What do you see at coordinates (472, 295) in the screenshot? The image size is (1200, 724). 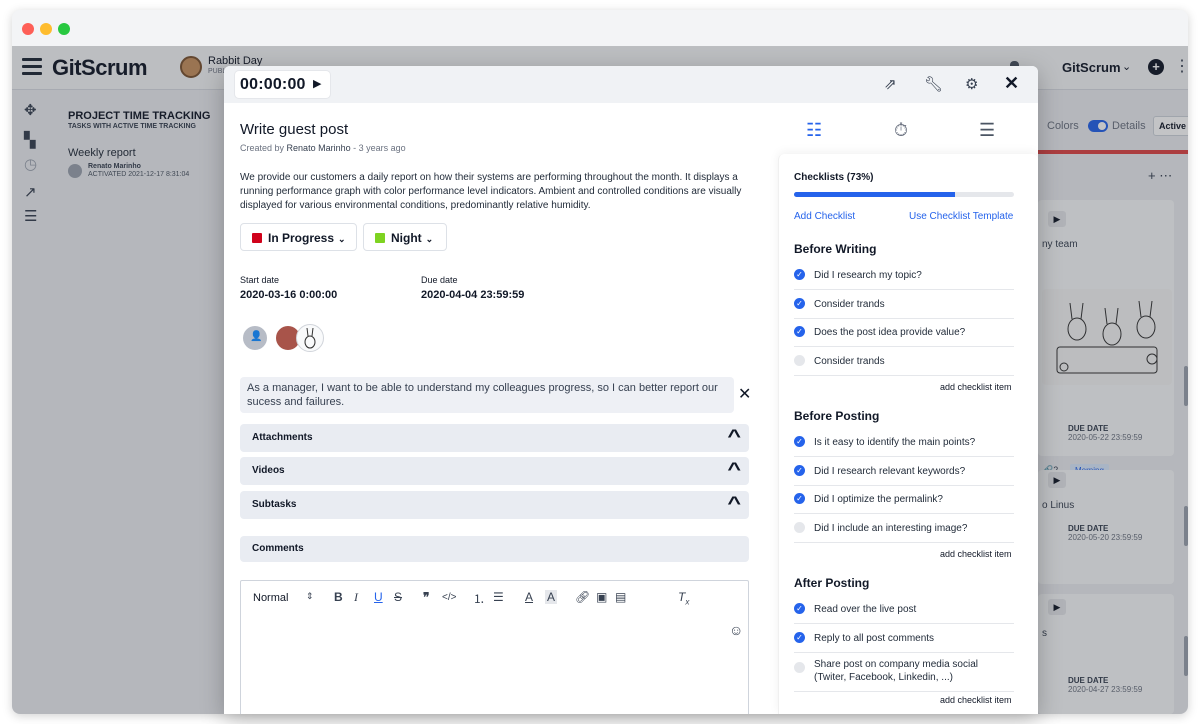 I see `due-date-value: 2020-04-04 23:59:59` at bounding box center [472, 295].